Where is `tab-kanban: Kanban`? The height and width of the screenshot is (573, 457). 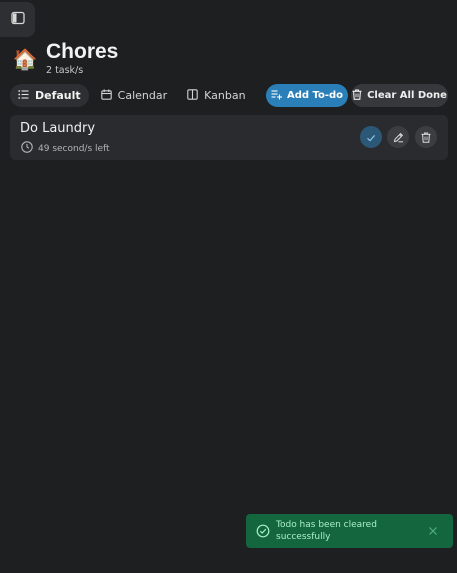 tab-kanban: Kanban is located at coordinates (216, 95).